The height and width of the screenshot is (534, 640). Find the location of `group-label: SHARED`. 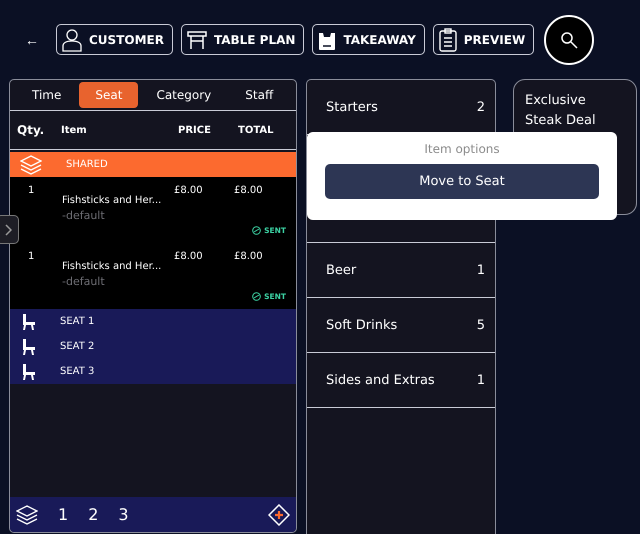

group-label: SHARED is located at coordinates (87, 164).